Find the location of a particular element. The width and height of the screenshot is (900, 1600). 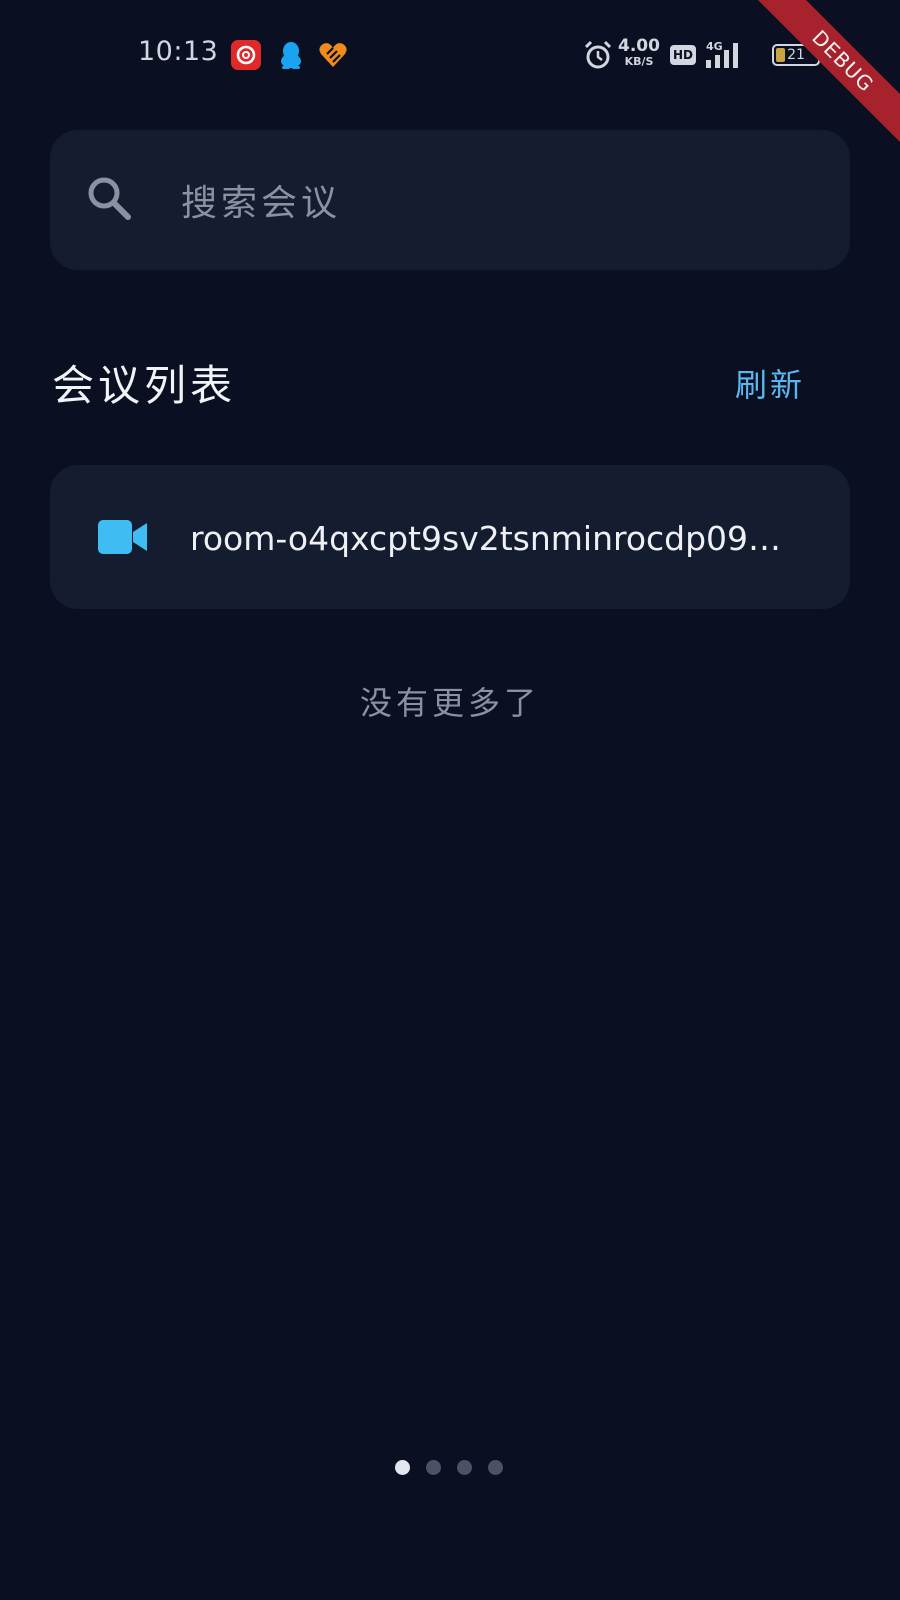

page-indicator is located at coordinates (449, 1467).